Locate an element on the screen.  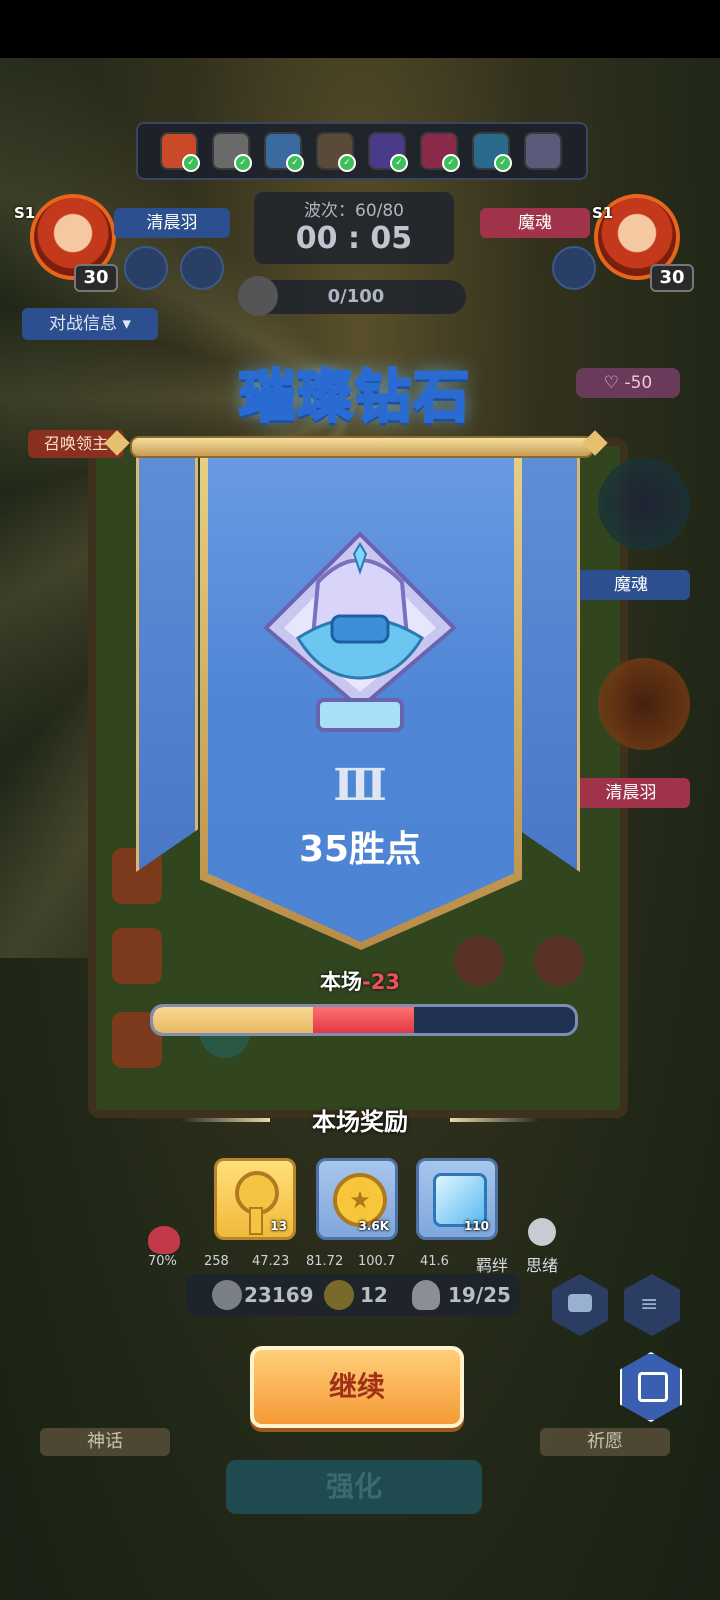
left-side-flag is located at coordinates (167, 659).